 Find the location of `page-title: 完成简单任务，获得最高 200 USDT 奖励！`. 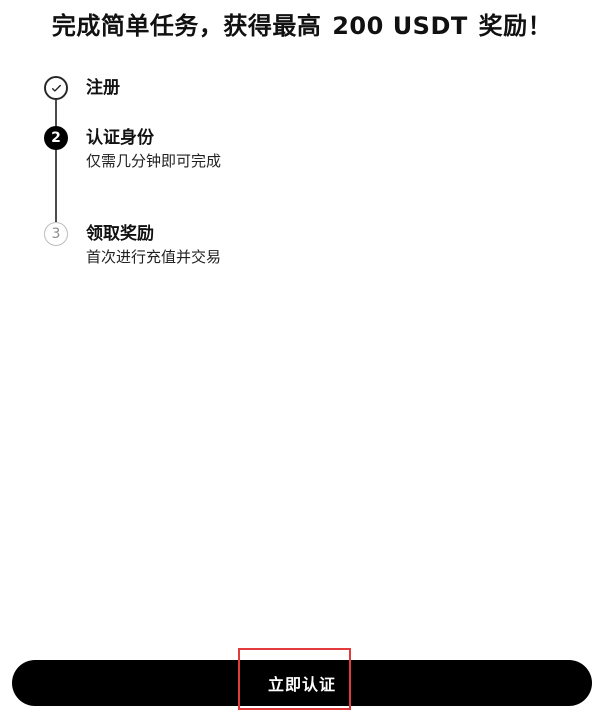

page-title: 完成简单任务，获得最高 200 USDT 奖励！ is located at coordinates (302, 24).